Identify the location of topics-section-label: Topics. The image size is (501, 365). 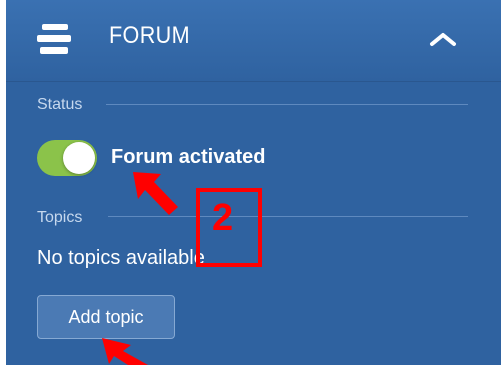
(60, 217).